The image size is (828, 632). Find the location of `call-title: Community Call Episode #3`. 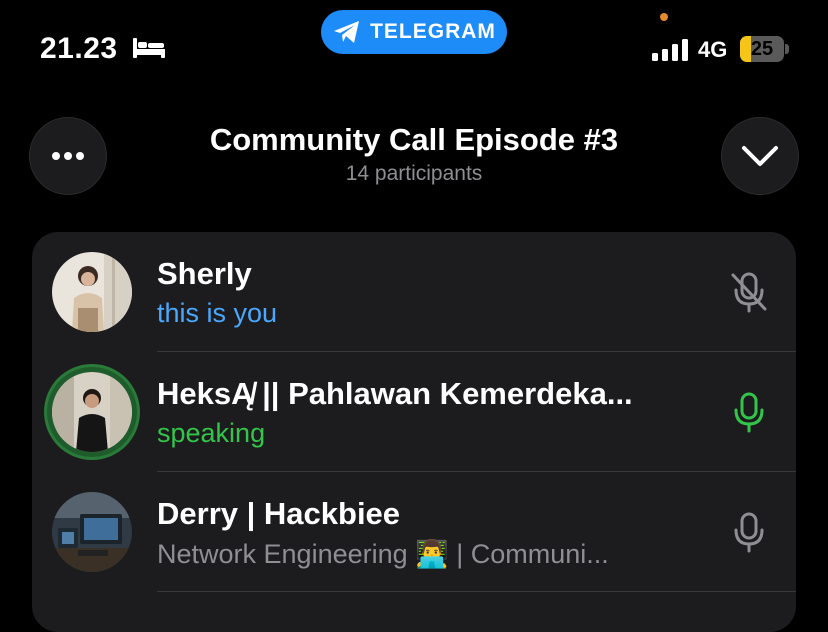

call-title: Community Call Episode #3 is located at coordinates (414, 139).